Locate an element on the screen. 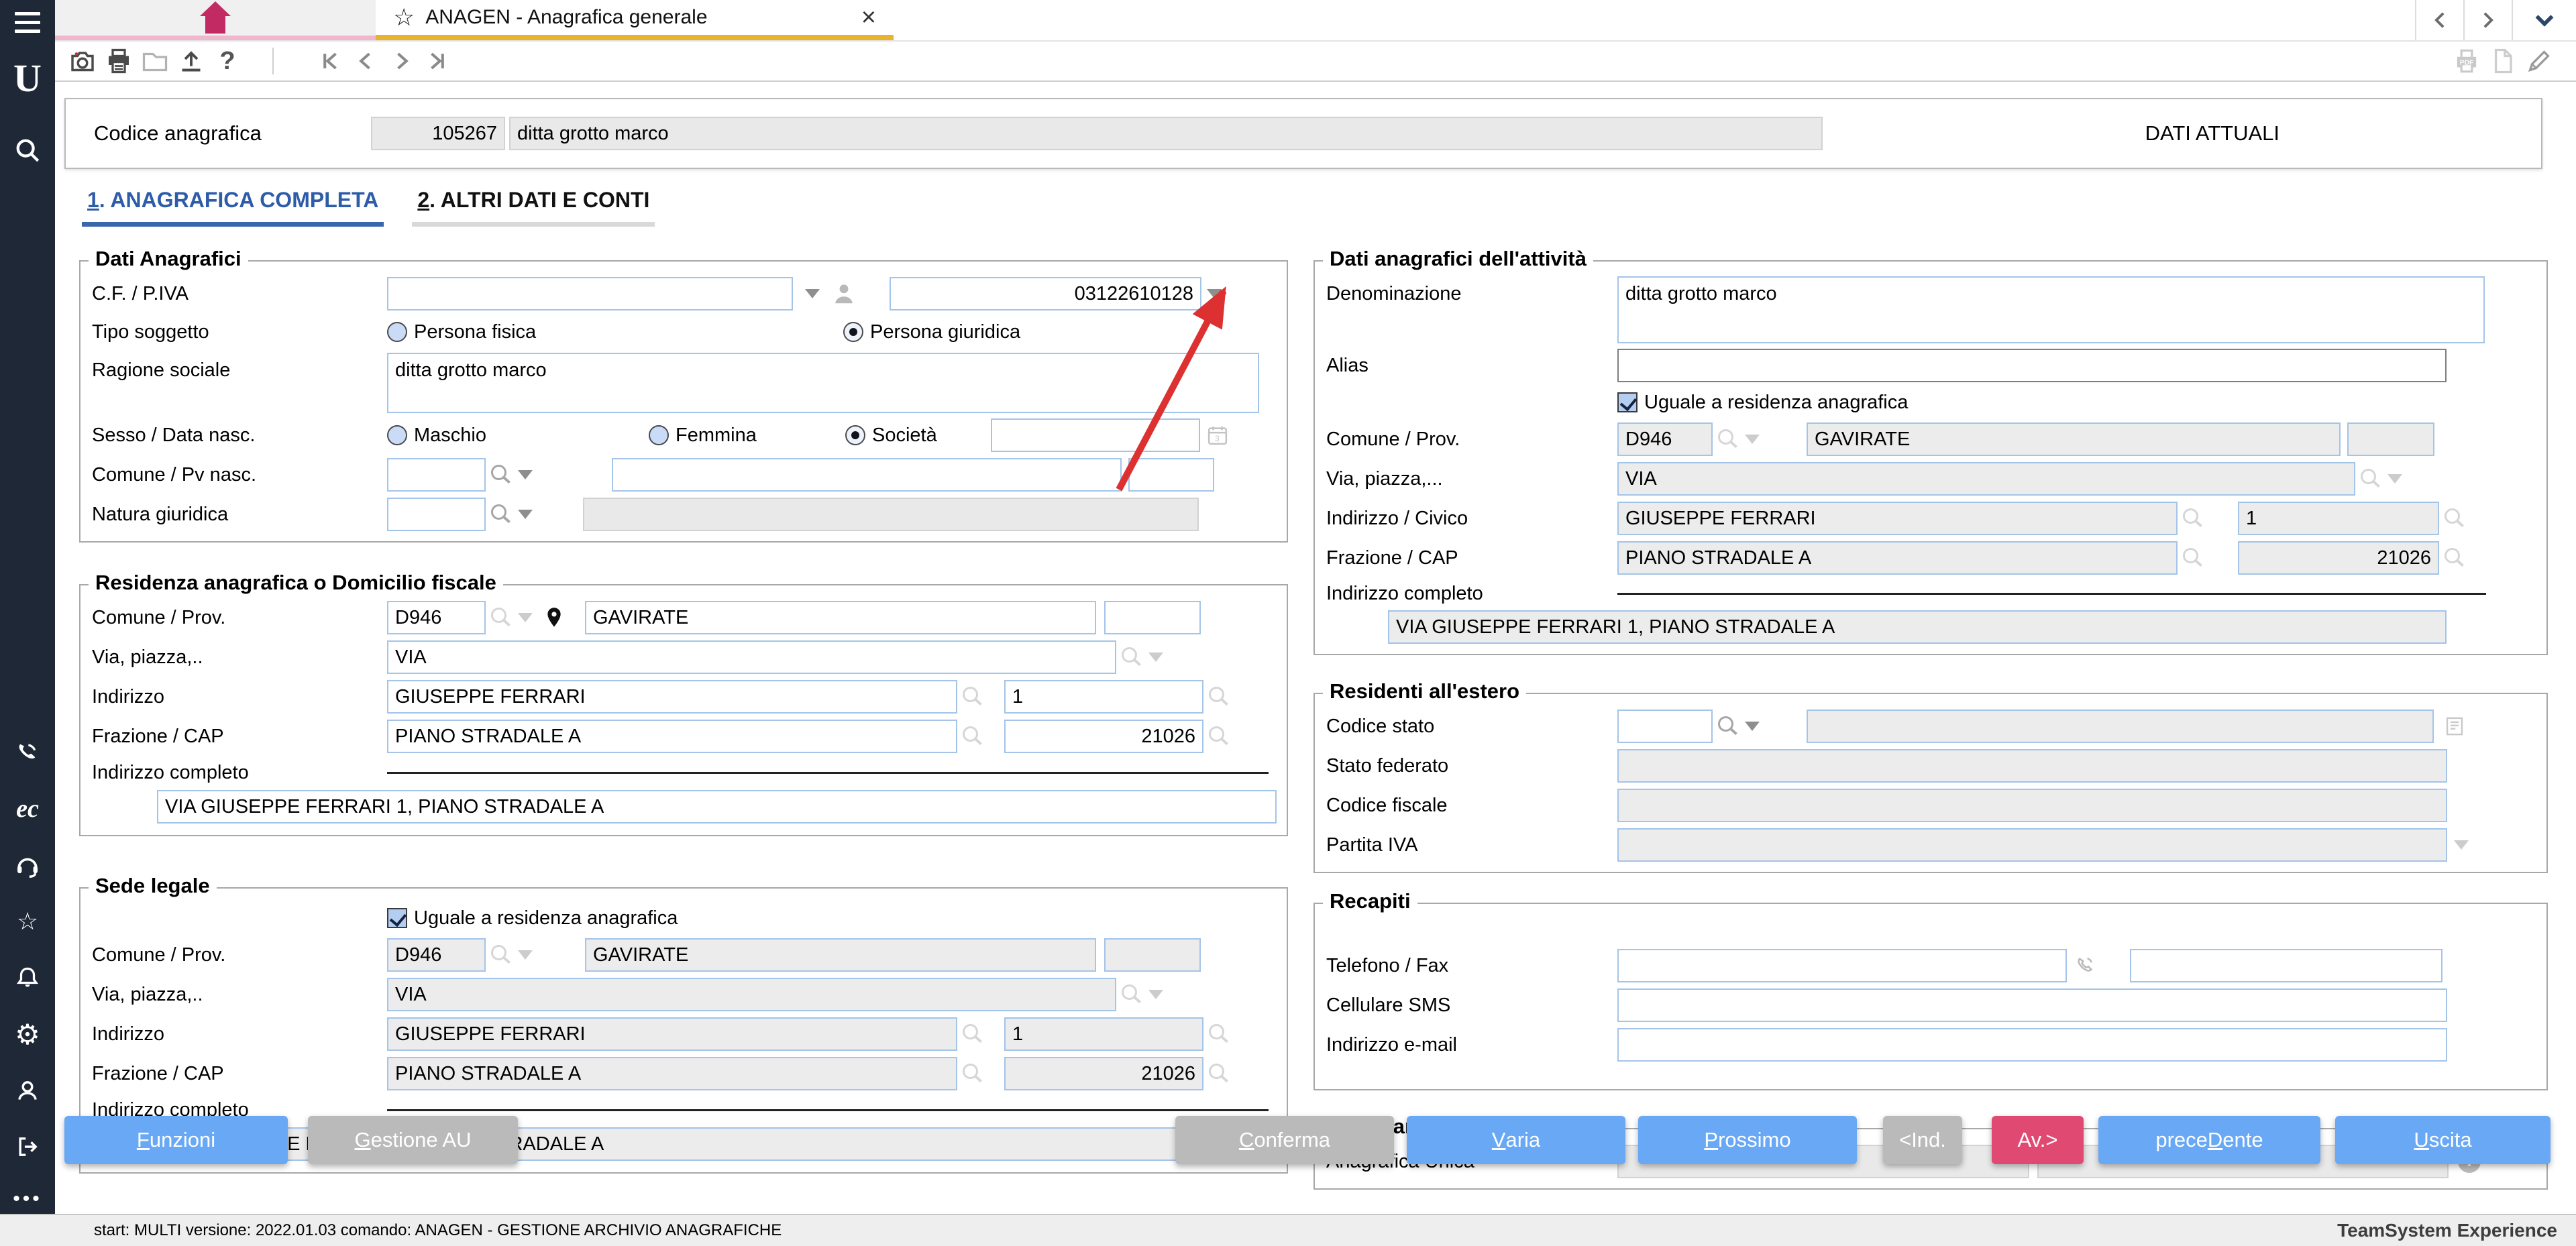 This screenshot has height=1246, width=2576. sede-civico-search-icon is located at coordinates (1218, 1034).